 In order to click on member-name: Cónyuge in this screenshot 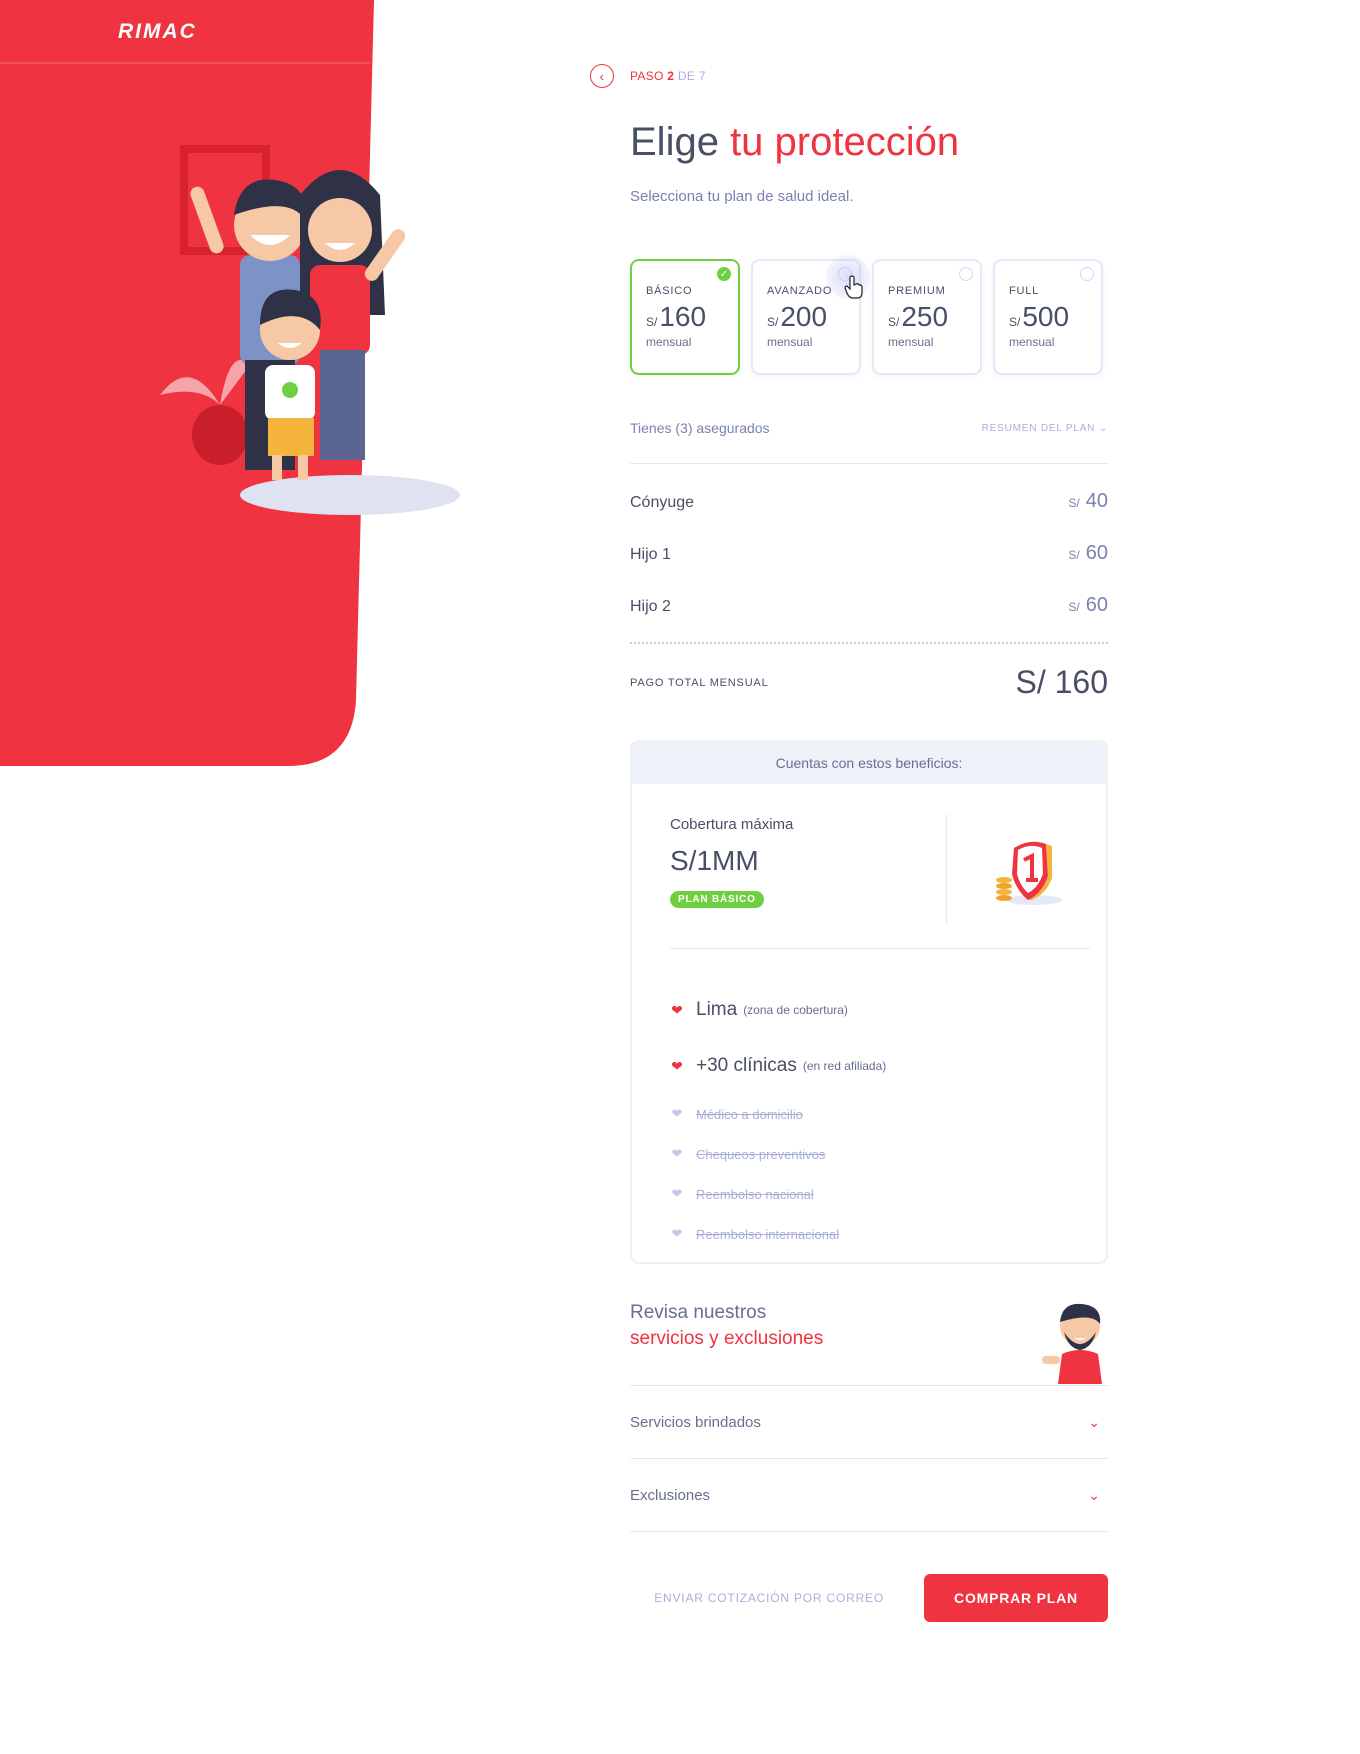, I will do `click(662, 502)`.